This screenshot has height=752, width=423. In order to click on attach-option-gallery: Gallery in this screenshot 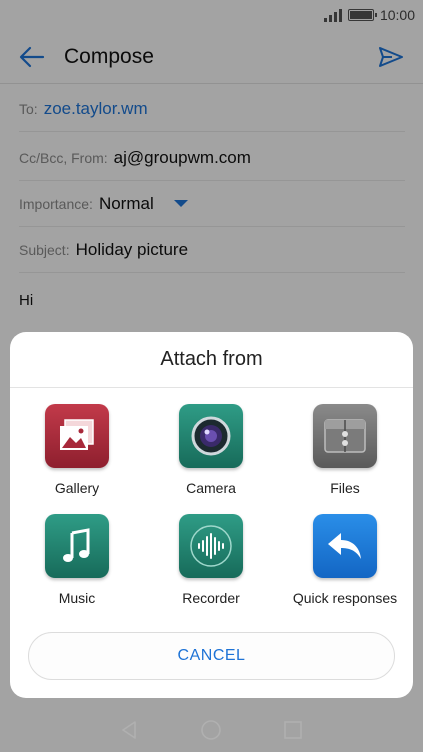, I will do `click(77, 456)`.